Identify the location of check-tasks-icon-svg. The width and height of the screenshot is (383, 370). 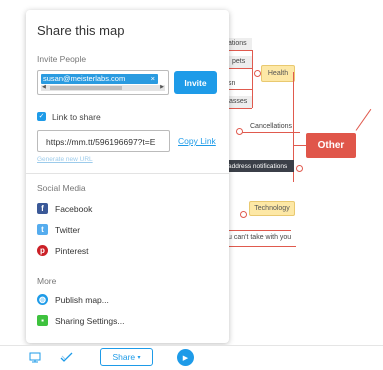
(66, 357).